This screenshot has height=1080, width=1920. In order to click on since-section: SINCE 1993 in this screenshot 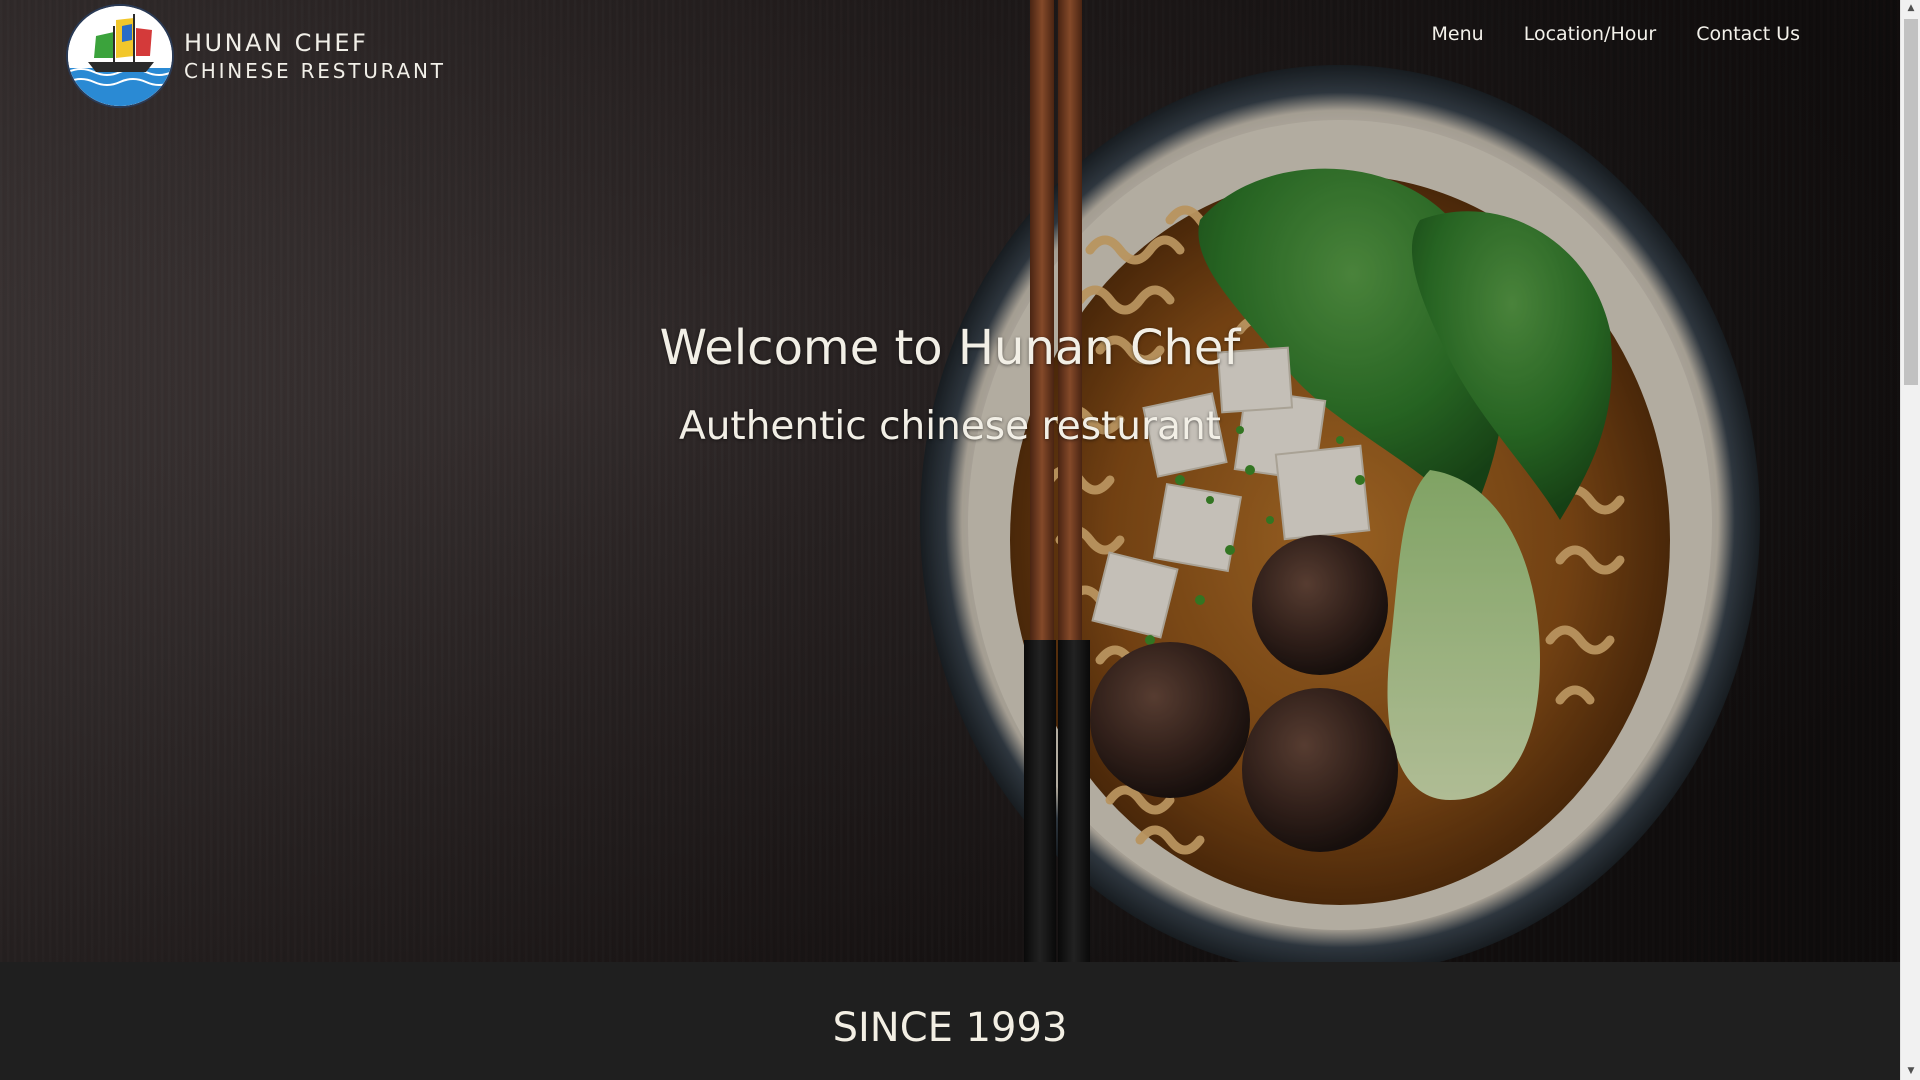, I will do `click(950, 1021)`.